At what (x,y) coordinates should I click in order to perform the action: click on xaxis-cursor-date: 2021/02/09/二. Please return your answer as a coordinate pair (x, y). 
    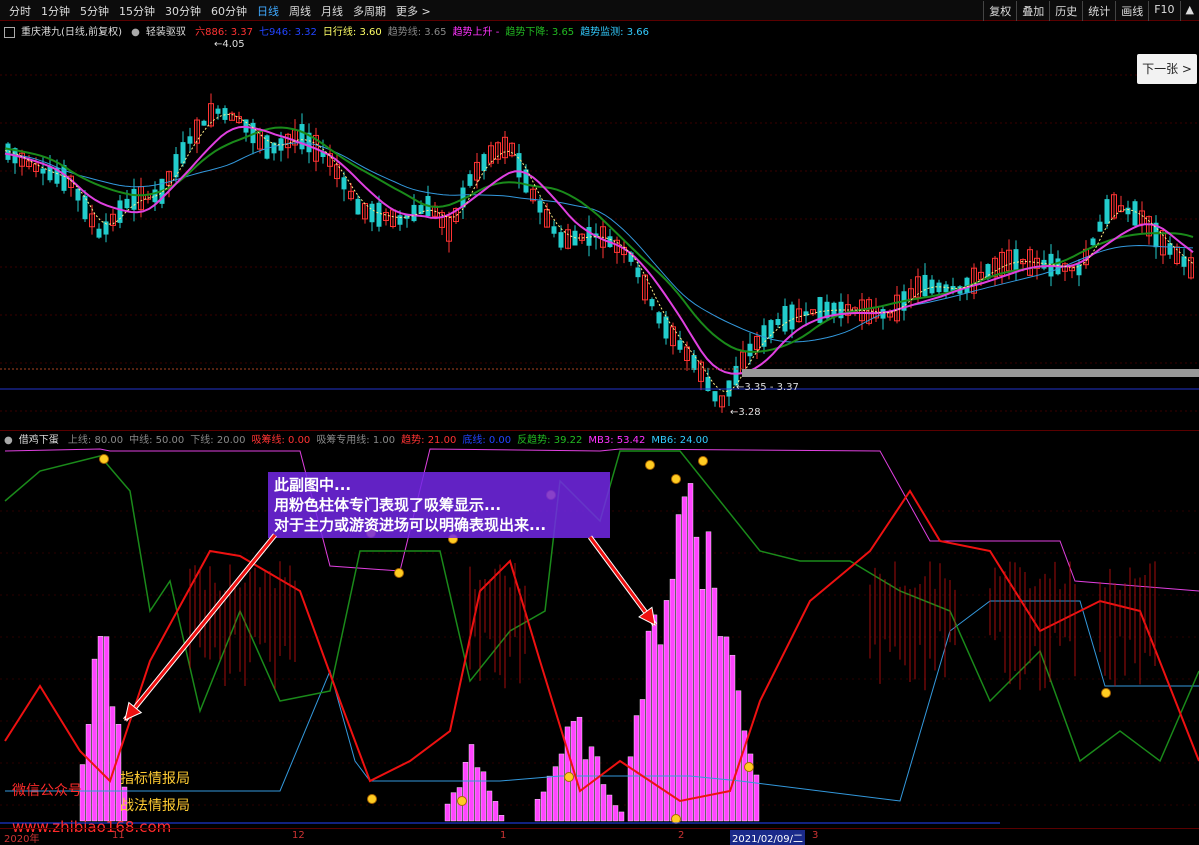
    Looking at the image, I should click on (768, 837).